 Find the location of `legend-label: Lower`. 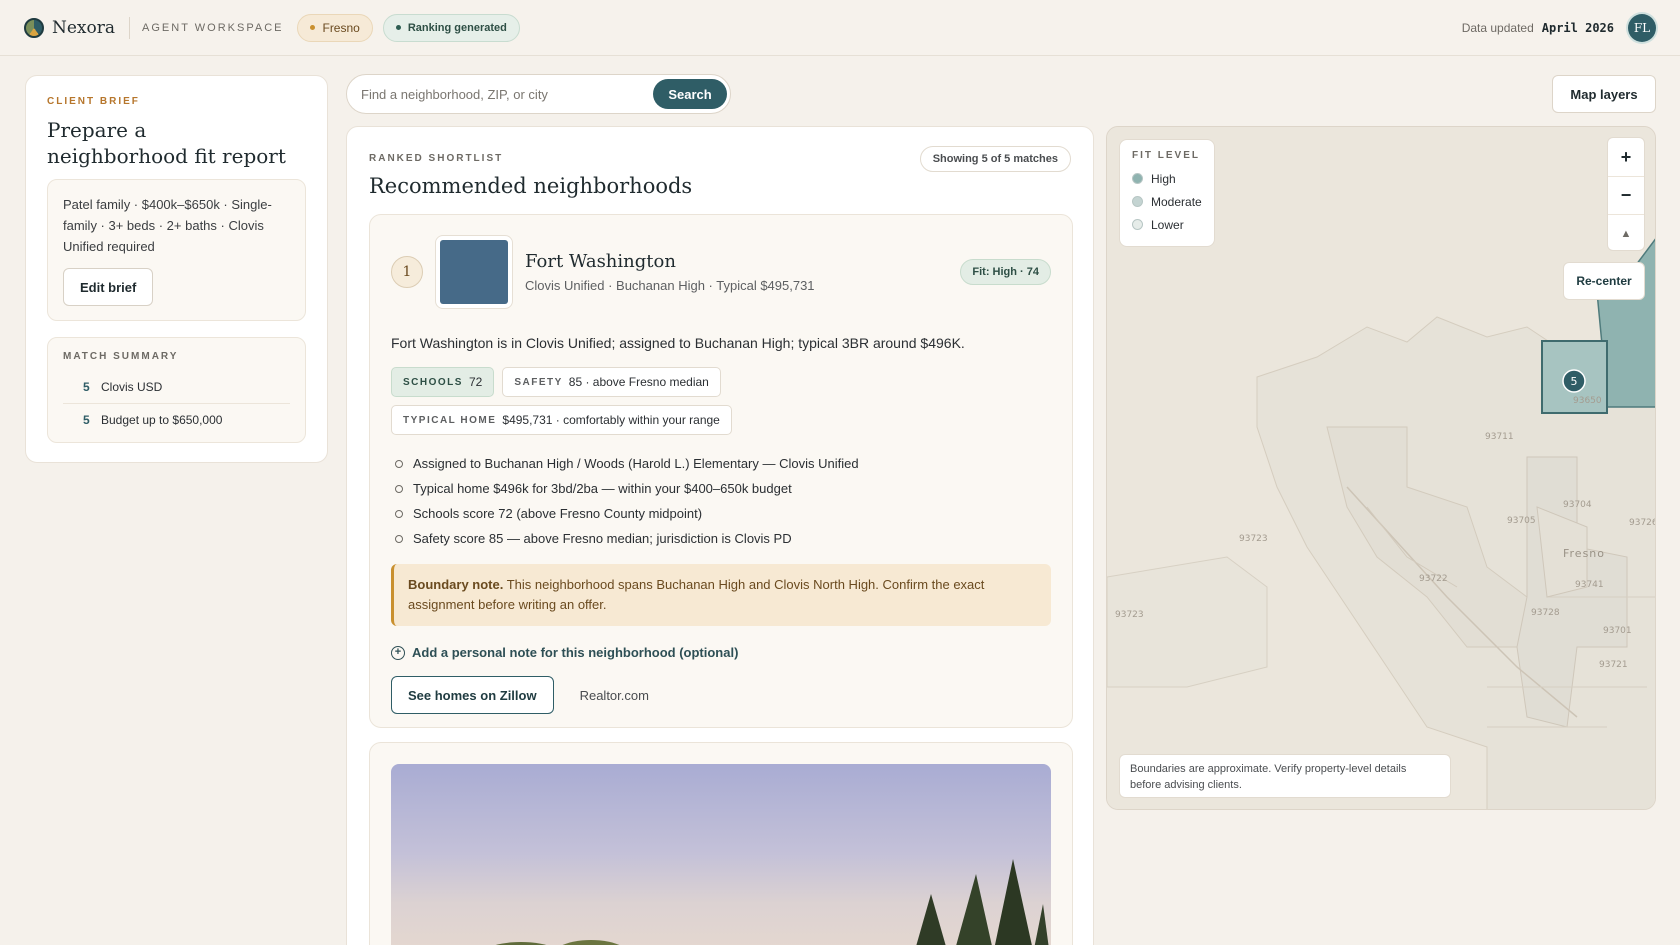

legend-label: Lower is located at coordinates (1167, 224).